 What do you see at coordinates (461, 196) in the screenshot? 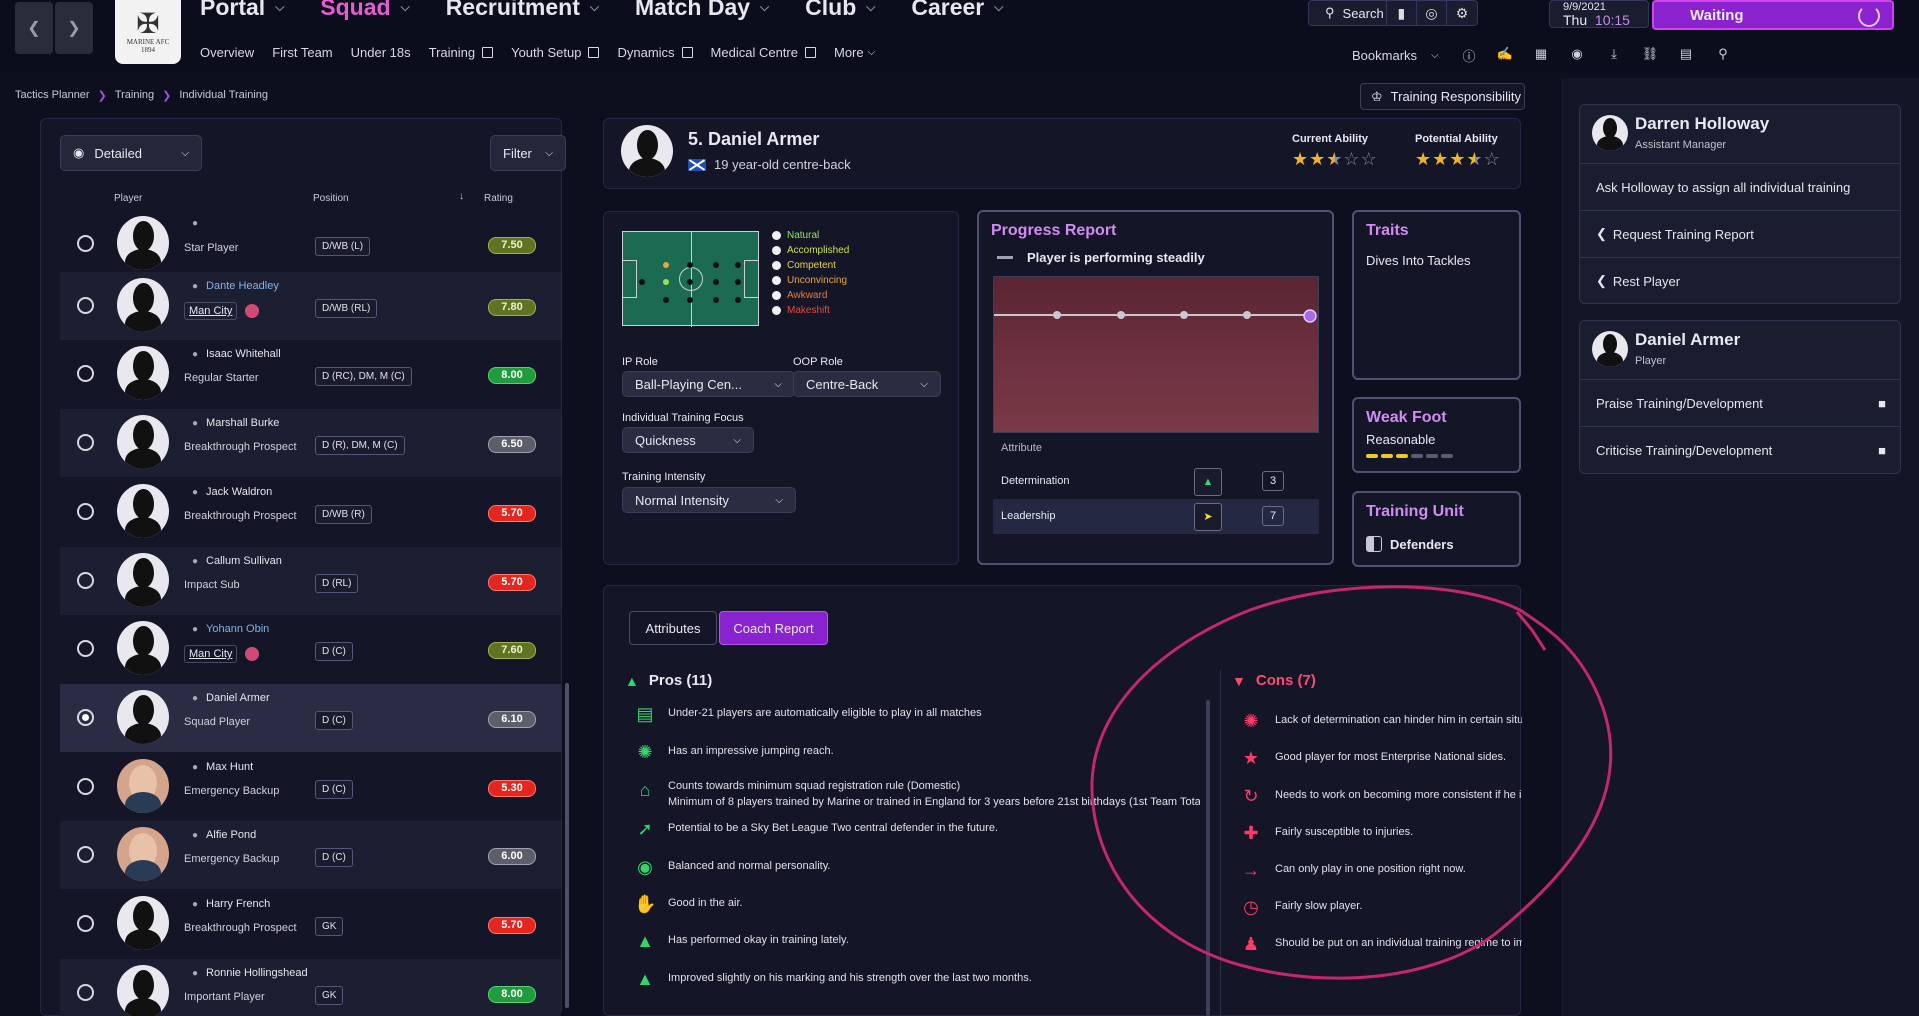
I see `sort-arrow-icon: ↓` at bounding box center [461, 196].